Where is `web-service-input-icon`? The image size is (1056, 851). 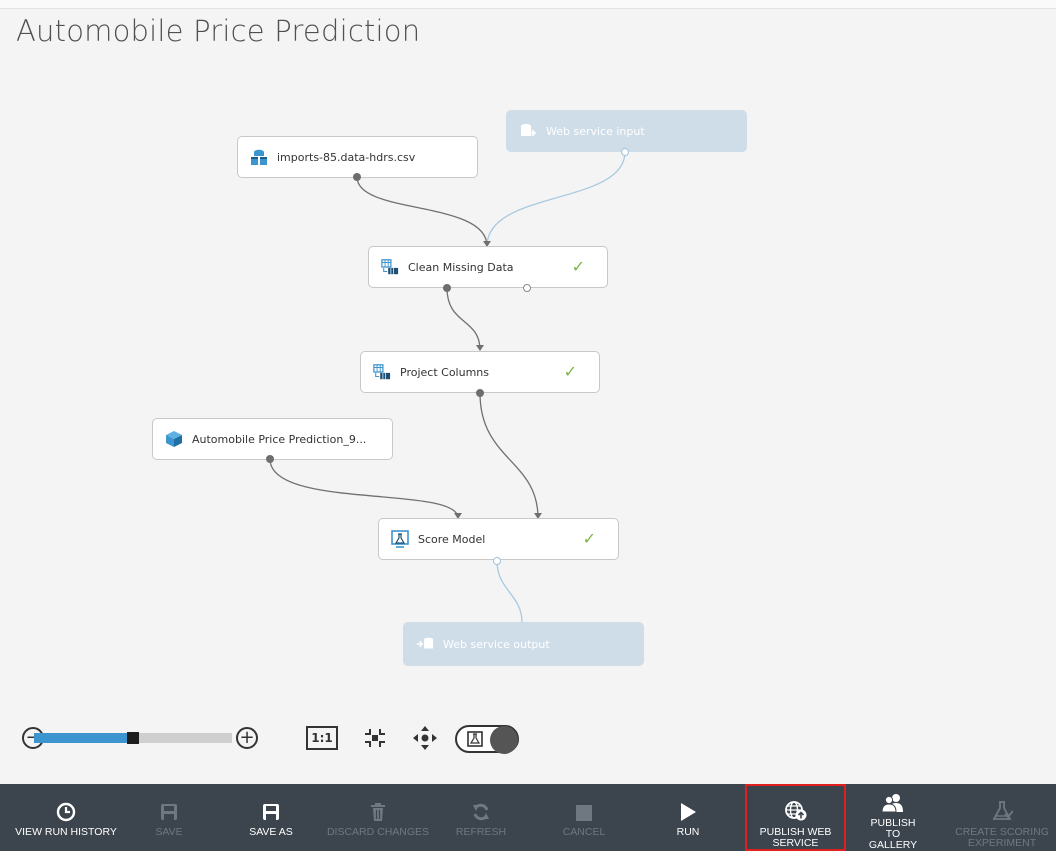
web-service-input-icon is located at coordinates (528, 131).